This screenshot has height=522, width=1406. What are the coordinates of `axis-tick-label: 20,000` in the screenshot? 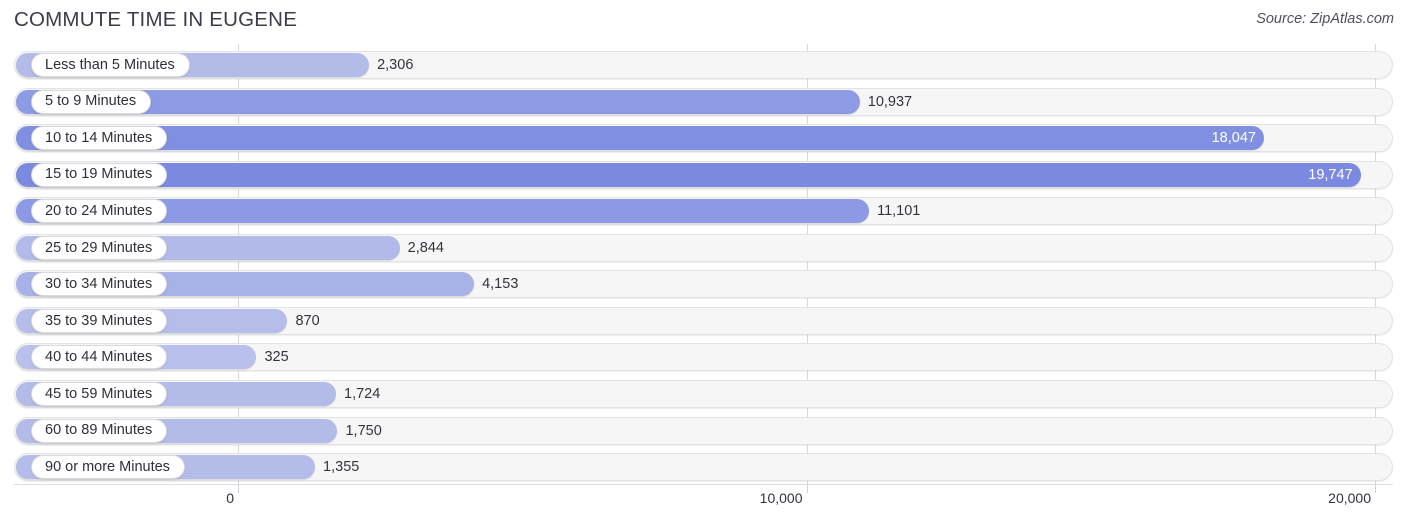 It's located at (1349, 498).